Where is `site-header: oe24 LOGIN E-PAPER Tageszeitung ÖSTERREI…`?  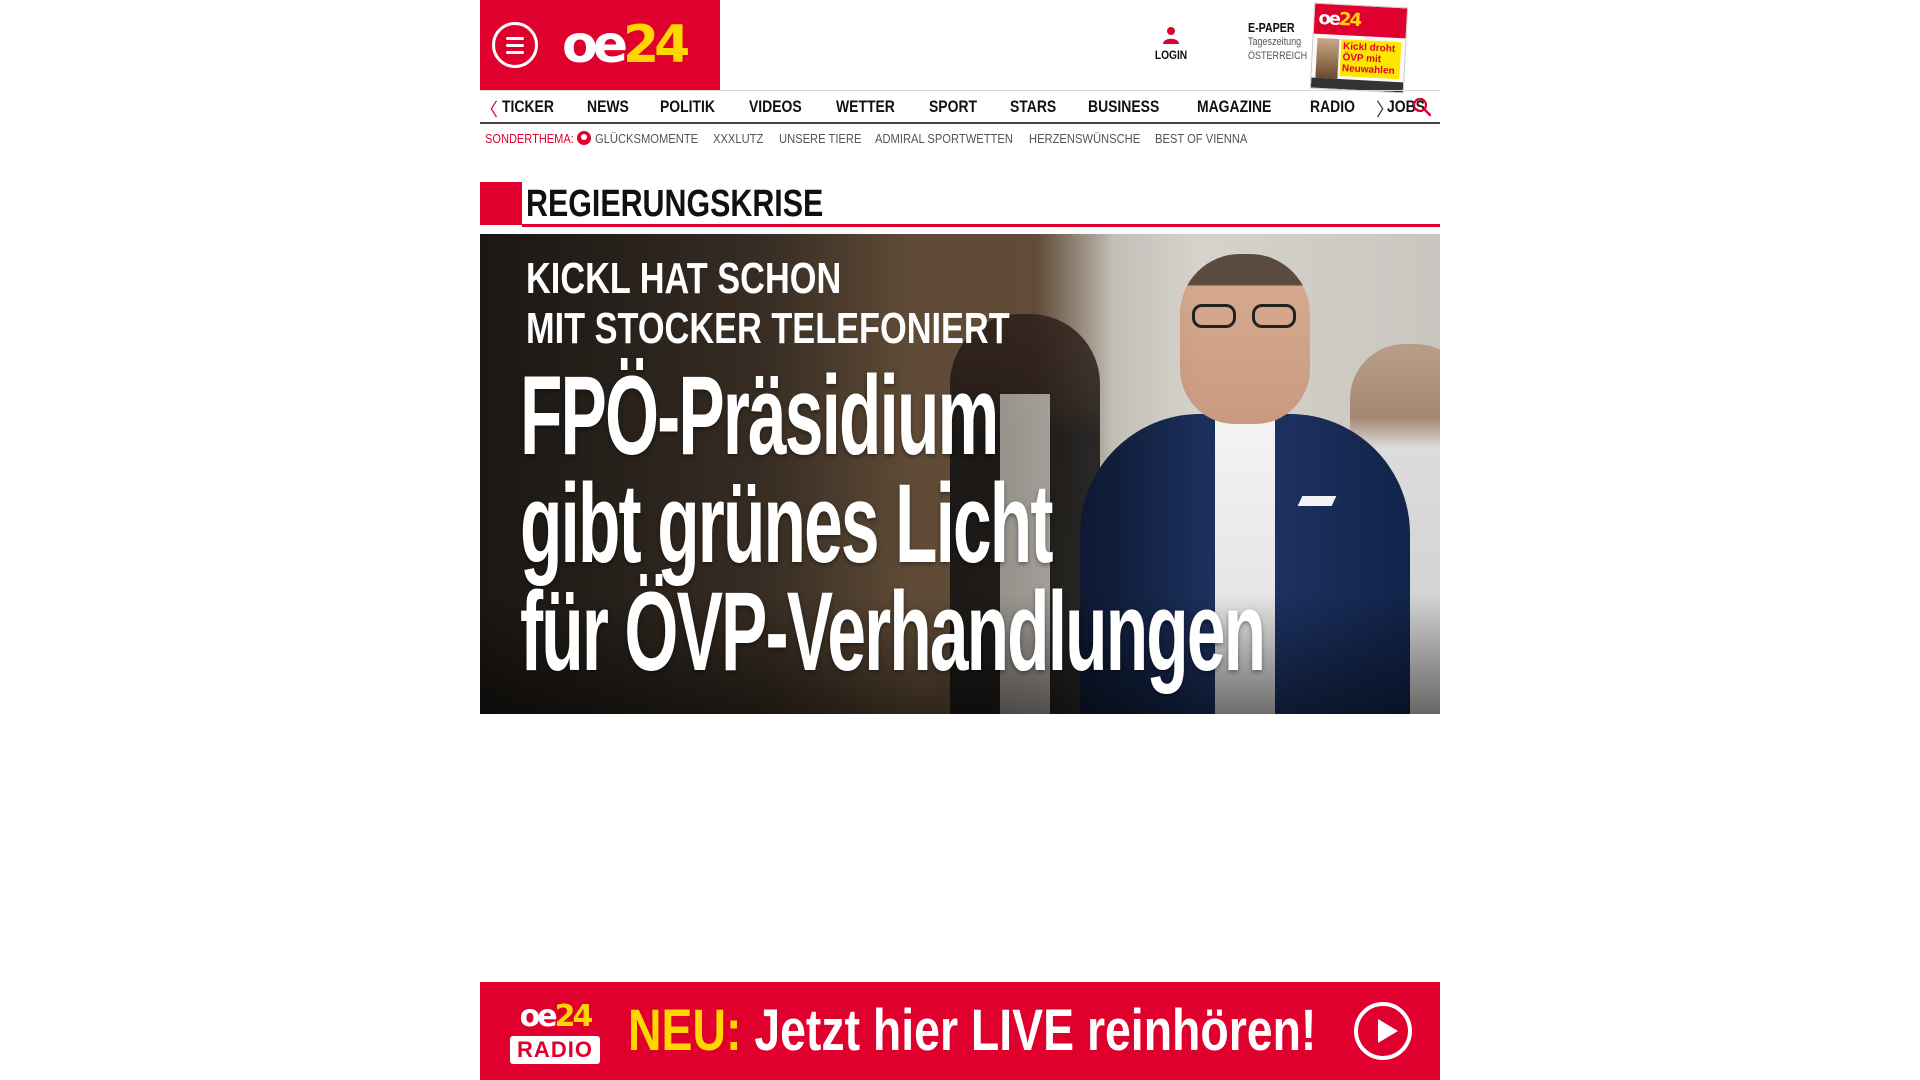 site-header: oe24 LOGIN E-PAPER Tageszeitung ÖSTERREI… is located at coordinates (960, 47).